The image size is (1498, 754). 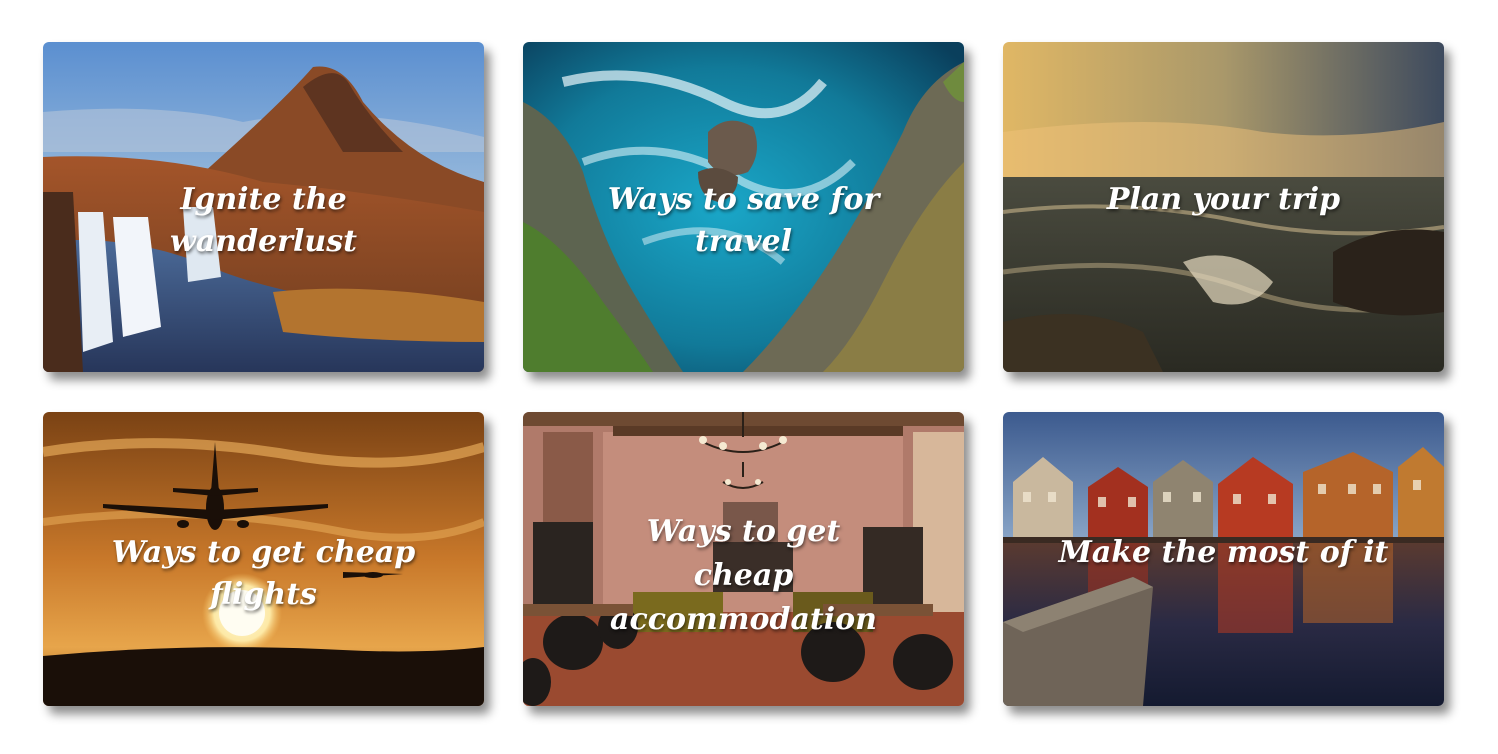 I want to click on card-make-the-most-of-it: Make the most of it, so click(x=1223, y=559).